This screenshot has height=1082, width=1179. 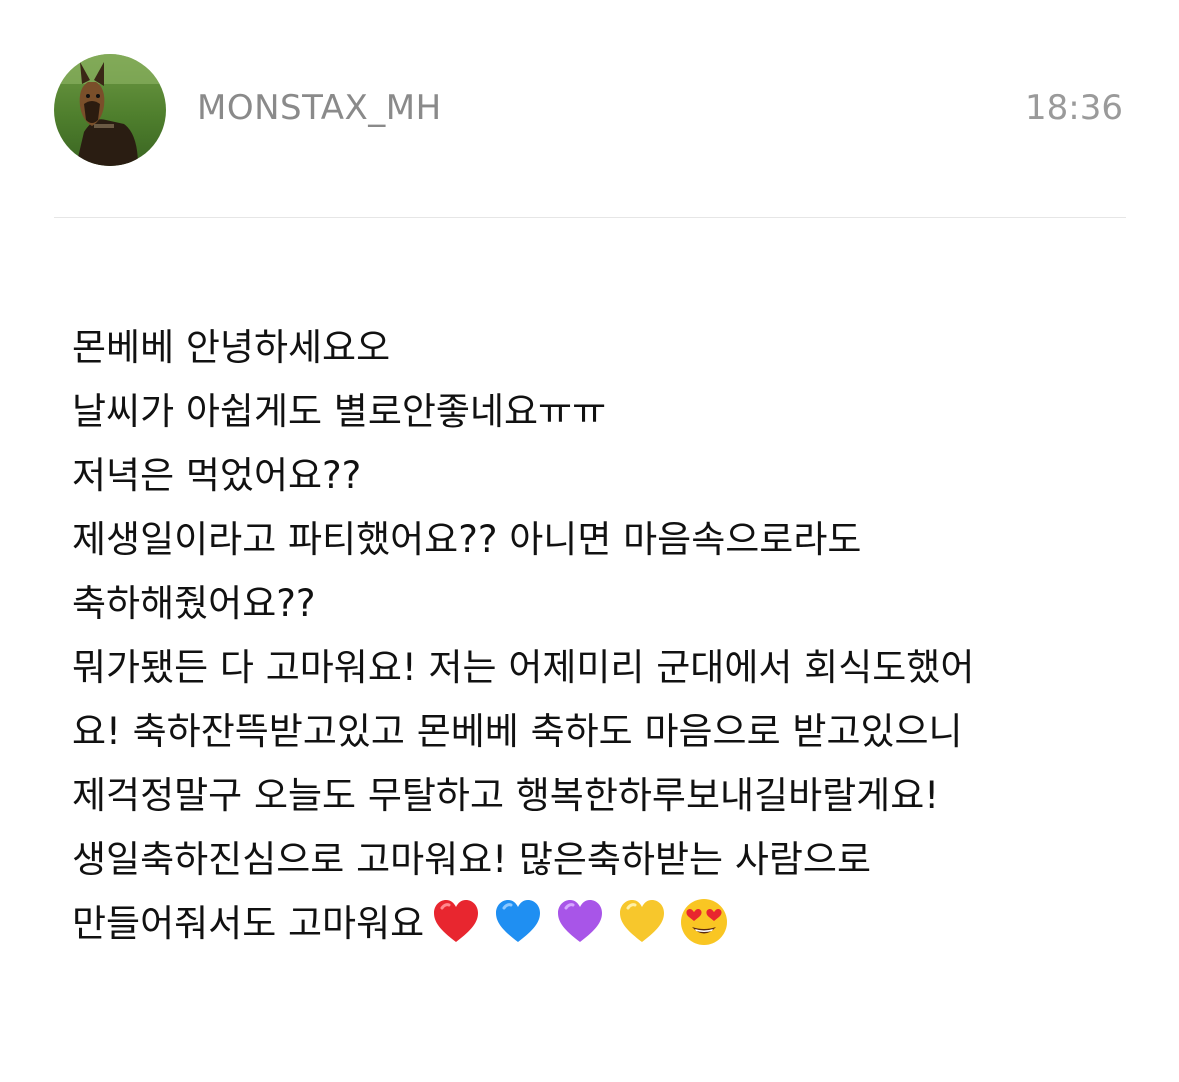 What do you see at coordinates (590, 110) in the screenshot?
I see `post-header: MONSTAX_MH 18:36` at bounding box center [590, 110].